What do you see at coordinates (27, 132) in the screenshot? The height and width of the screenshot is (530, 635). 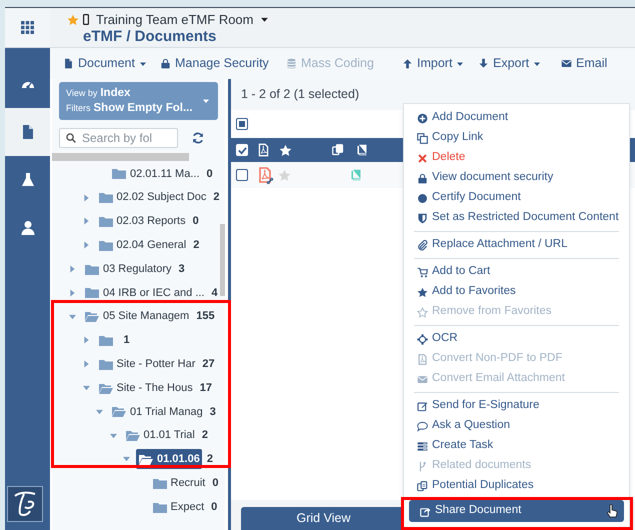 I see `nav-item` at bounding box center [27, 132].